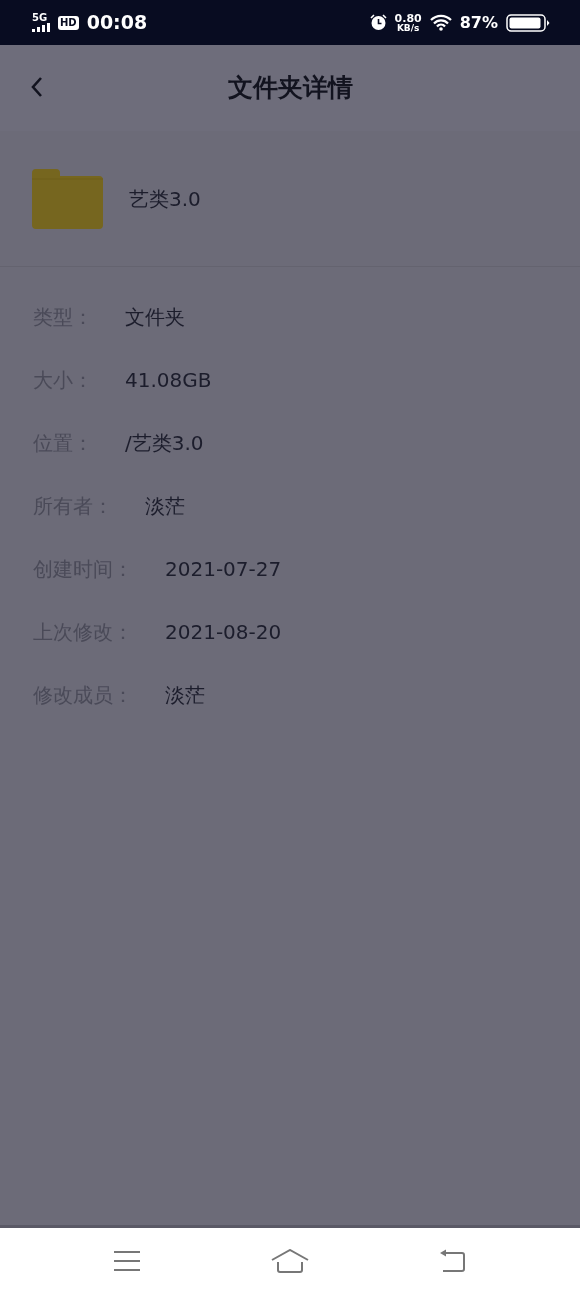  Describe the element at coordinates (127, 1260) in the screenshot. I see `menu-icon` at that location.